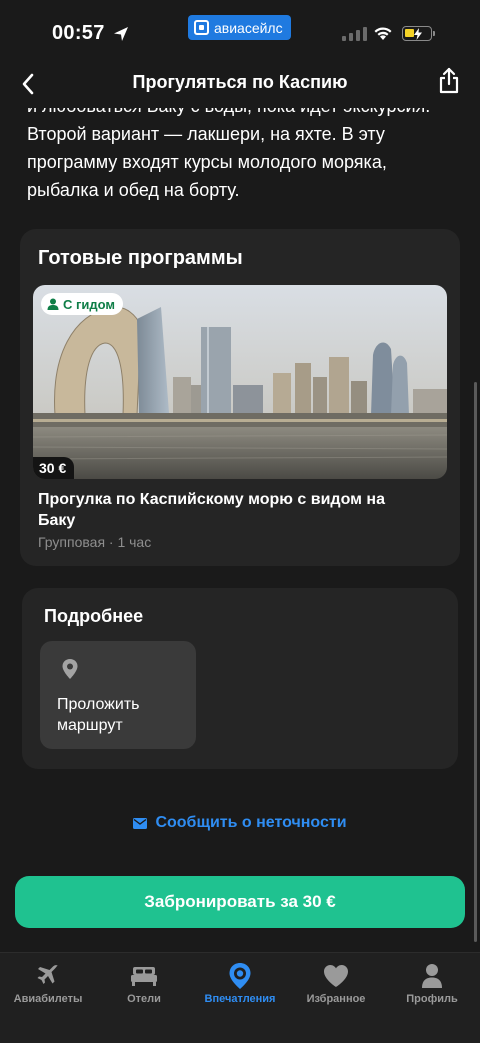 This screenshot has width=480, height=1043. Describe the element at coordinates (94, 616) in the screenshot. I see `more-title: Подробнее` at that location.